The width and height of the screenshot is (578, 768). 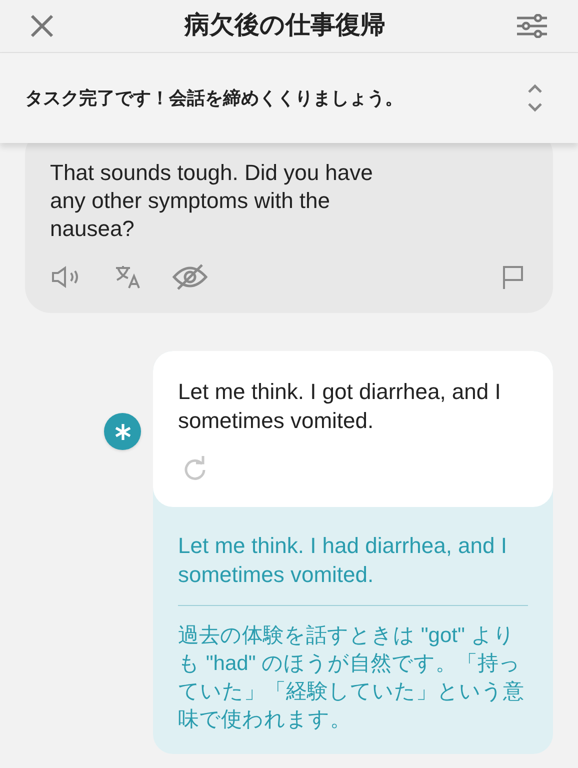 What do you see at coordinates (122, 431) in the screenshot?
I see `avatar-icon` at bounding box center [122, 431].